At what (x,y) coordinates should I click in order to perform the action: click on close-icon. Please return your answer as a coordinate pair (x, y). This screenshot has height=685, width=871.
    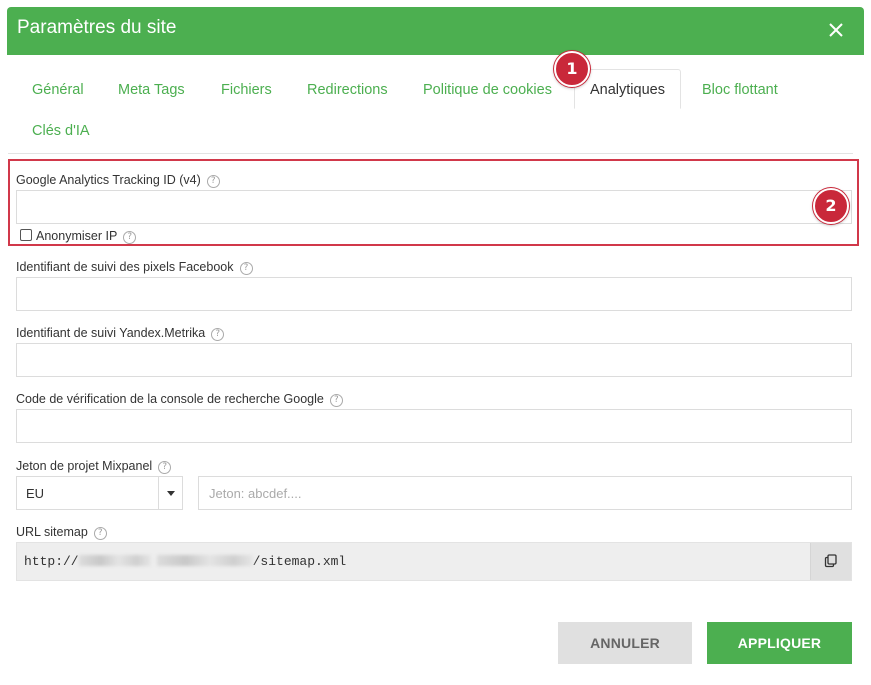
    Looking at the image, I should click on (836, 30).